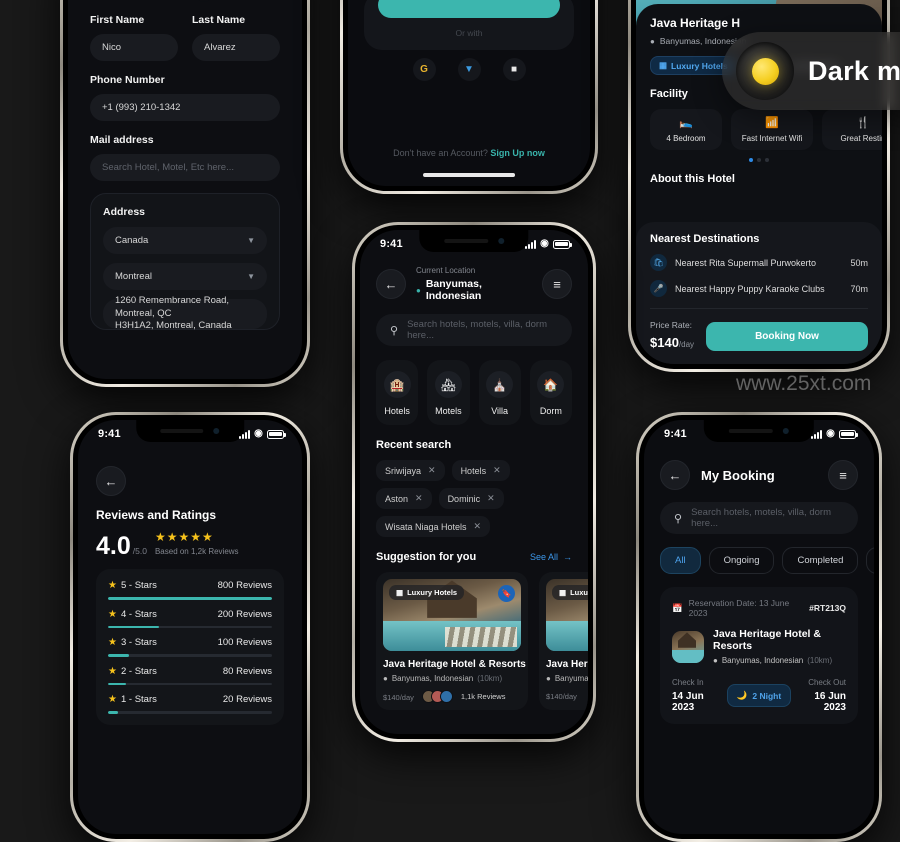  I want to click on google-icon: G, so click(424, 69).